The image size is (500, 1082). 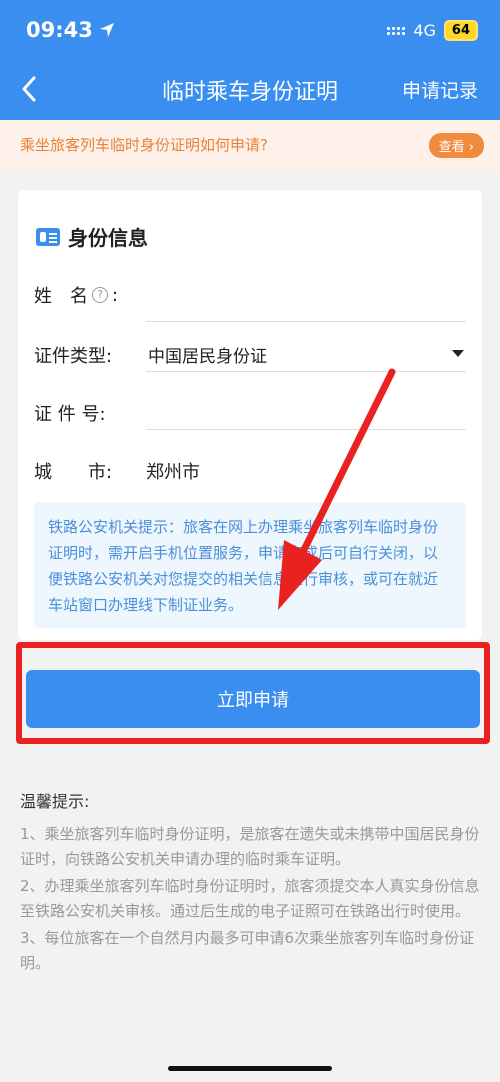 What do you see at coordinates (250, 60) in the screenshot?
I see `header: 09:43 4G 64 临时乘车身份证明 申请记录` at bounding box center [250, 60].